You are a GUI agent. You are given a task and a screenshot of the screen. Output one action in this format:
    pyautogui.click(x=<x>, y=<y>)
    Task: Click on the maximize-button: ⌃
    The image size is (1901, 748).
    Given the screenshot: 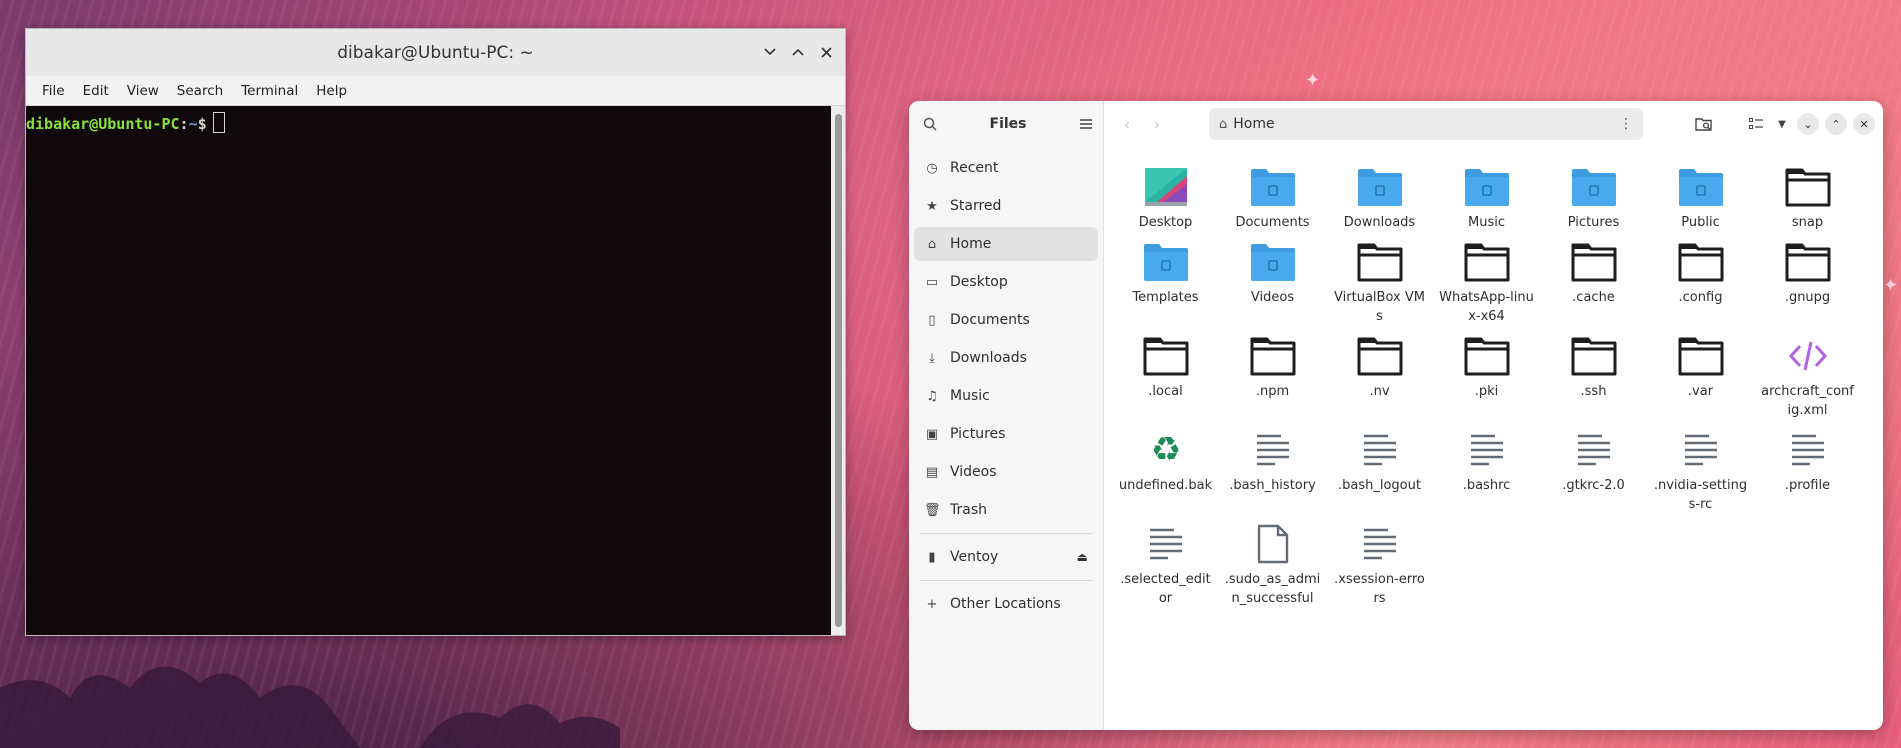 What is the action you would take?
    pyautogui.click(x=1836, y=124)
    